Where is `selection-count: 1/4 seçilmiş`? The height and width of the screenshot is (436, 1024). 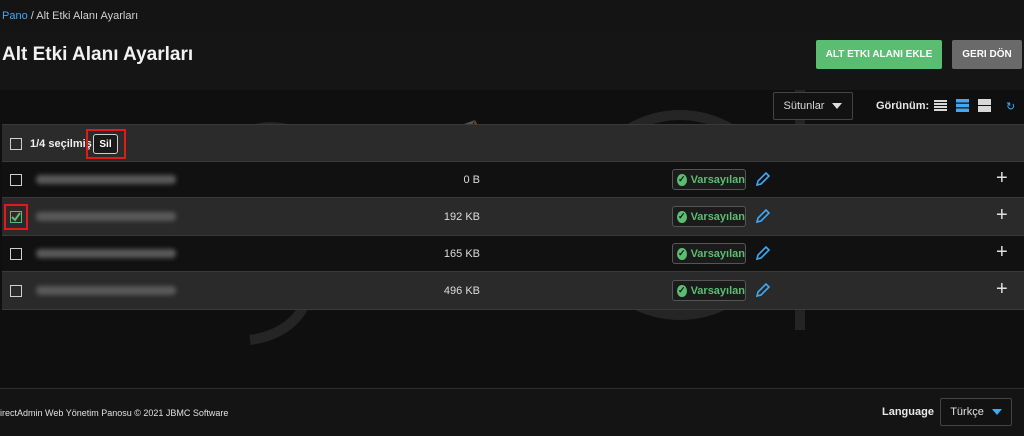
selection-count: 1/4 seçilmiş is located at coordinates (61, 144).